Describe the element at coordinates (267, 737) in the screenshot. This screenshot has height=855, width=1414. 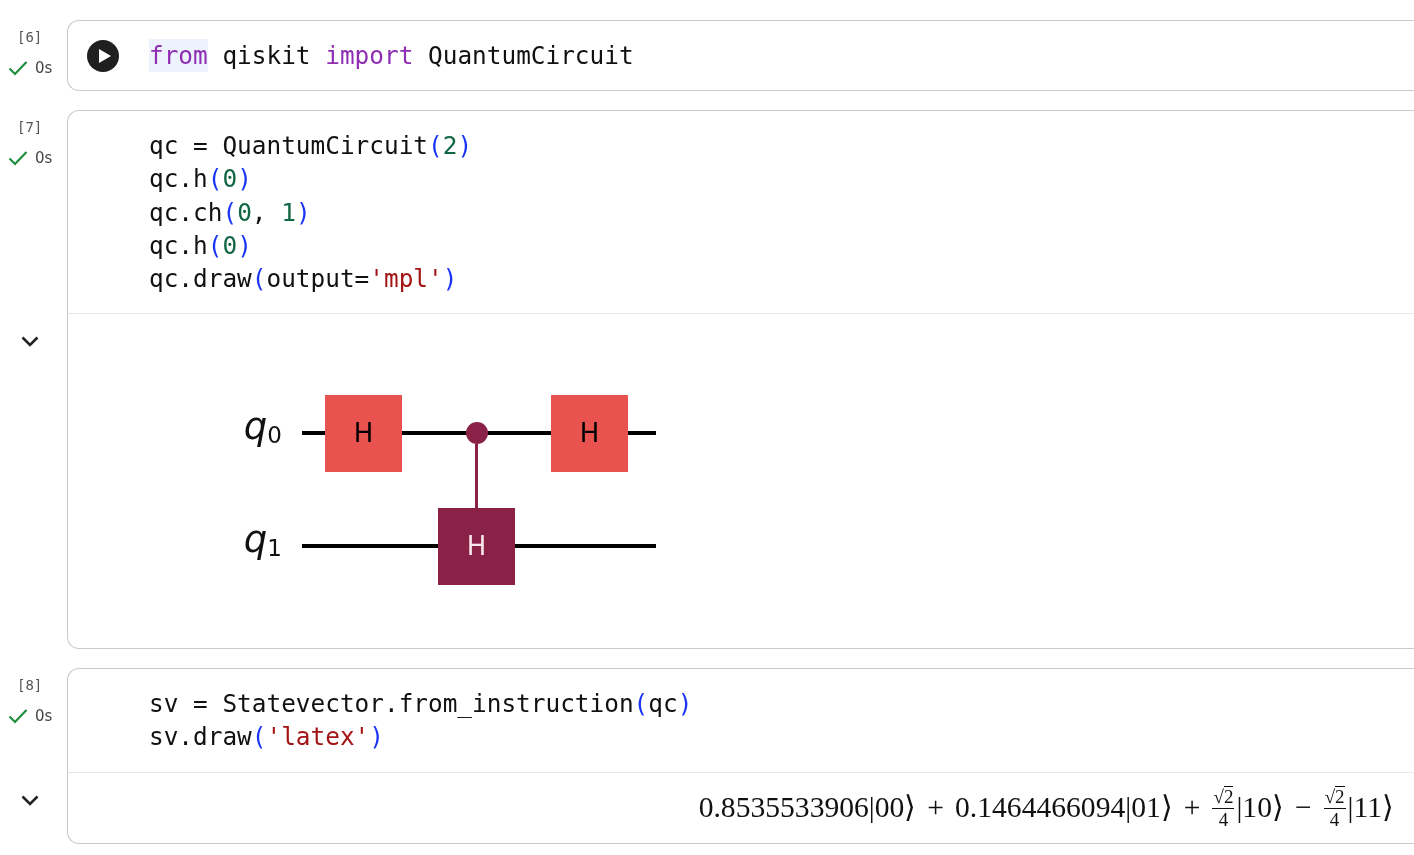
I see `code-line: sv.draw('latex')` at that location.